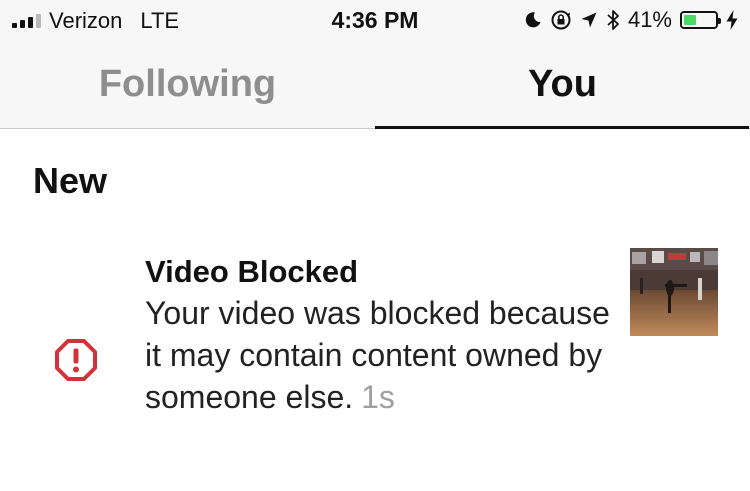 This screenshot has width=750, height=491. Describe the element at coordinates (252, 271) in the screenshot. I see `notification-title: Video Blocked` at that location.